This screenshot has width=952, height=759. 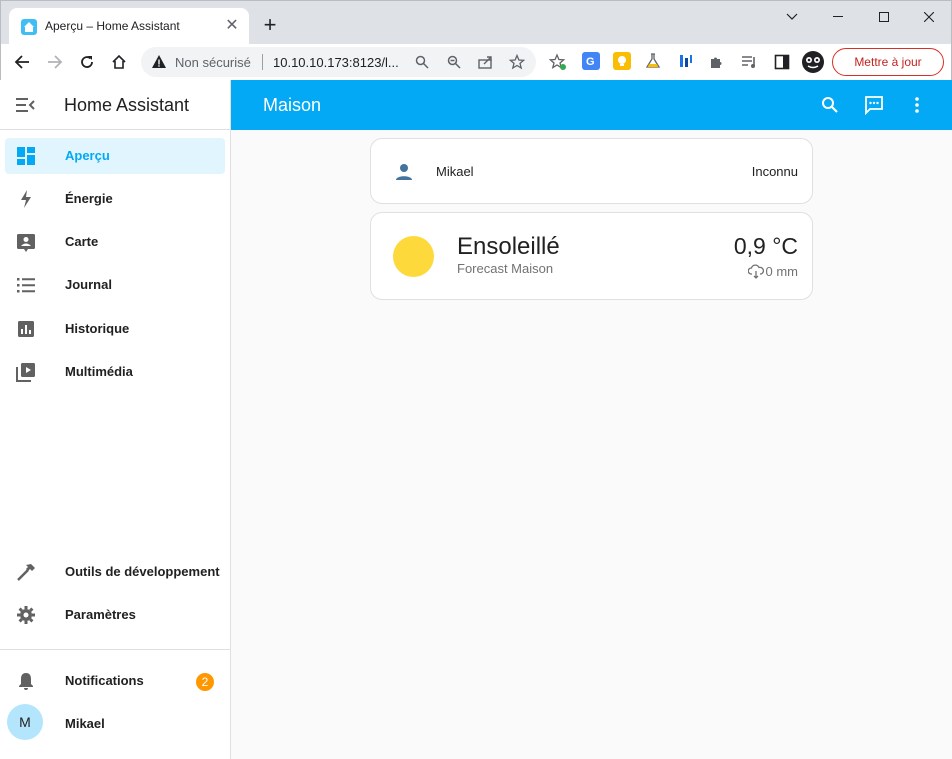 I want to click on sidebar-item-journal: Journal, so click(x=115, y=285).